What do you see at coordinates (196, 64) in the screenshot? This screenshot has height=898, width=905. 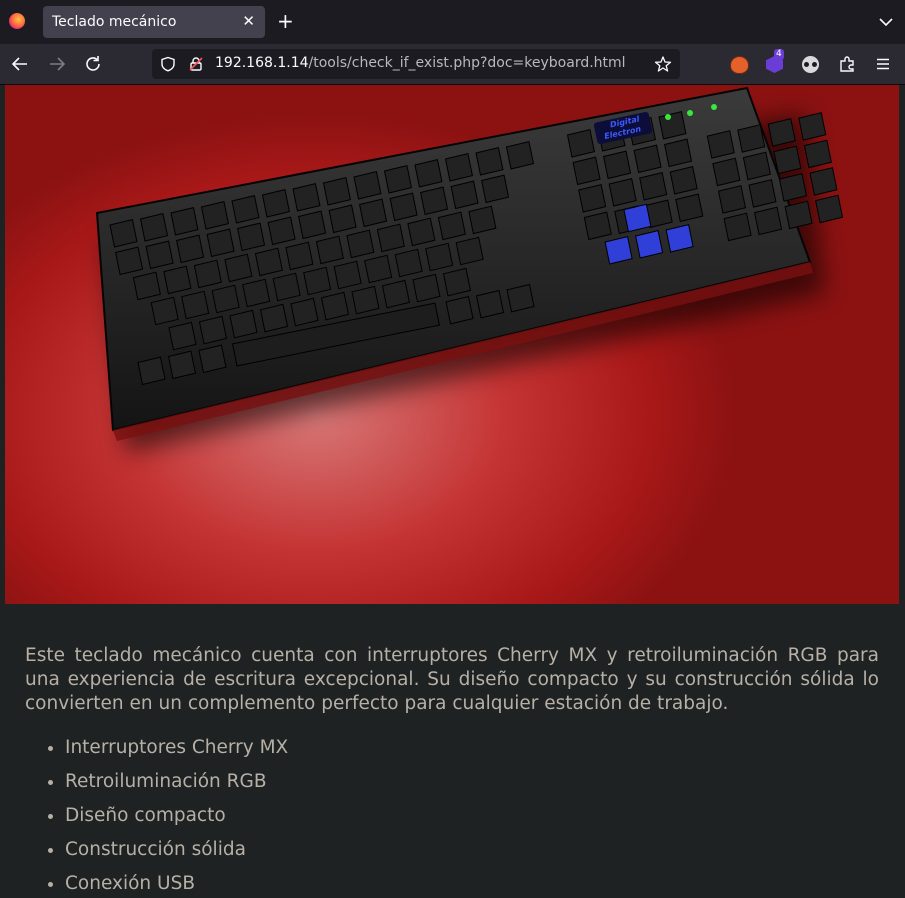 I see `insecure-lock-icon` at bounding box center [196, 64].